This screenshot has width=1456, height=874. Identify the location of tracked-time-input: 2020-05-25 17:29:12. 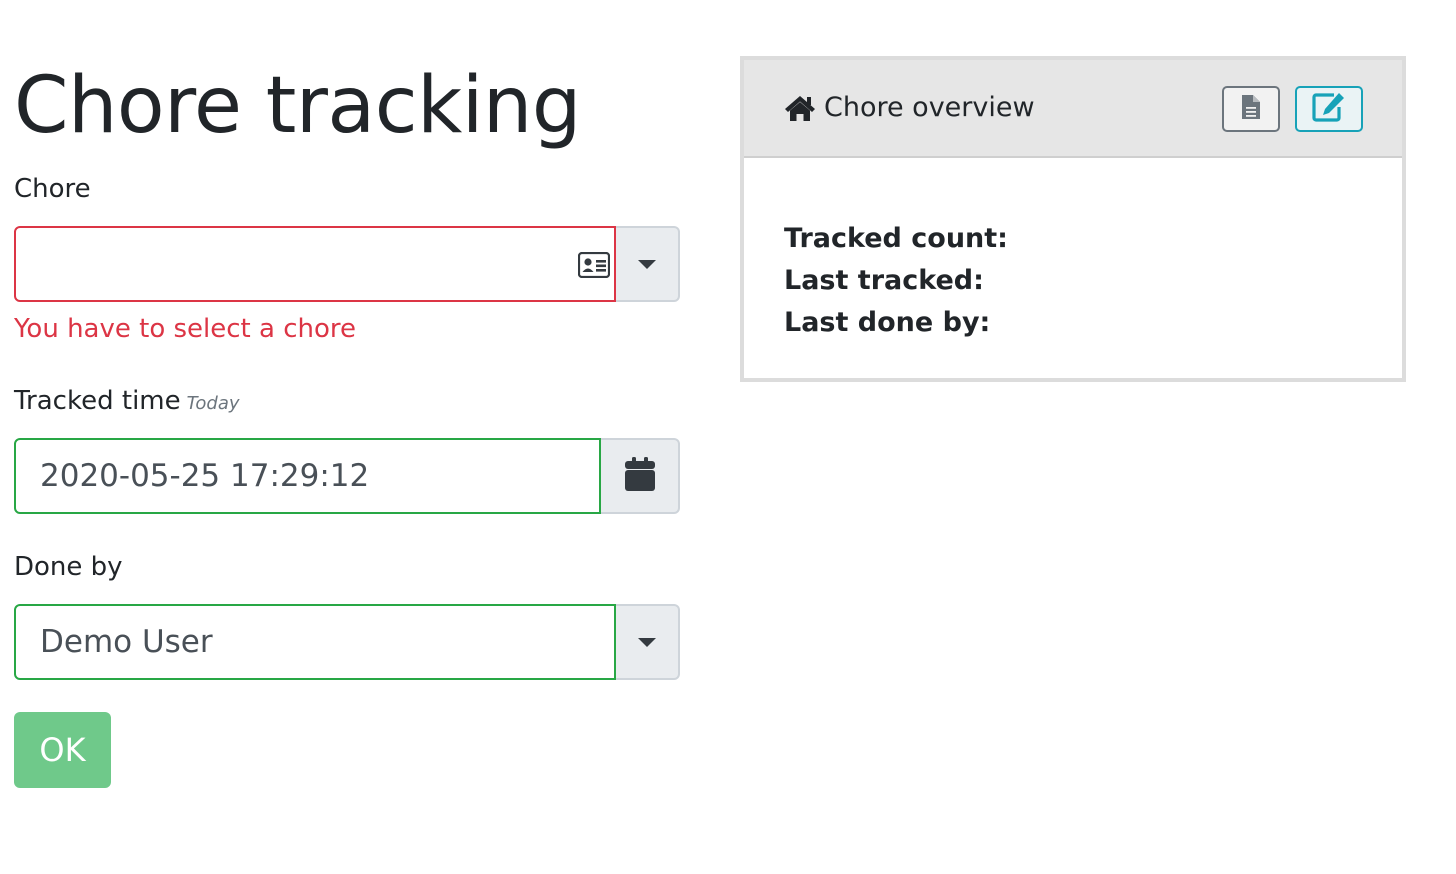
(307, 476).